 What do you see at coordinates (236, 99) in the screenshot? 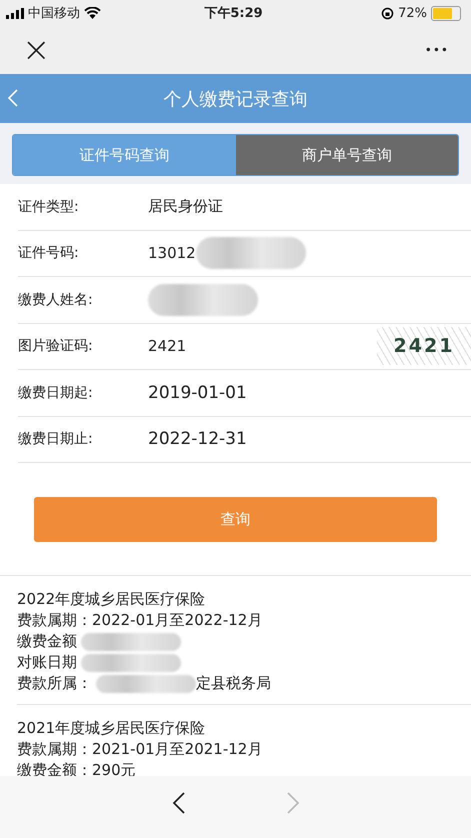
I see `page-title: 个人缴费记录查询` at bounding box center [236, 99].